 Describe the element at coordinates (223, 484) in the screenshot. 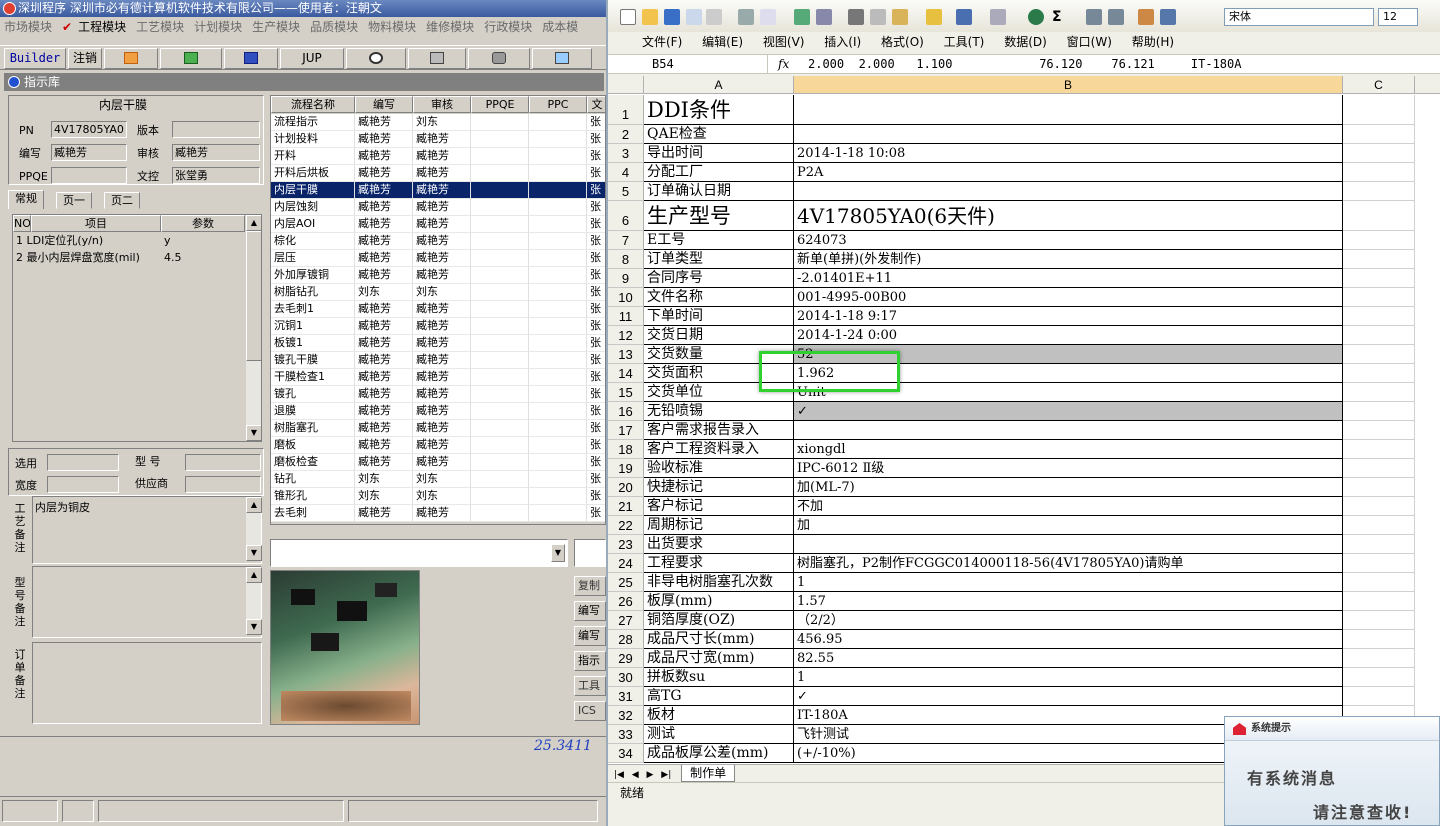

I see `supplier-field` at that location.